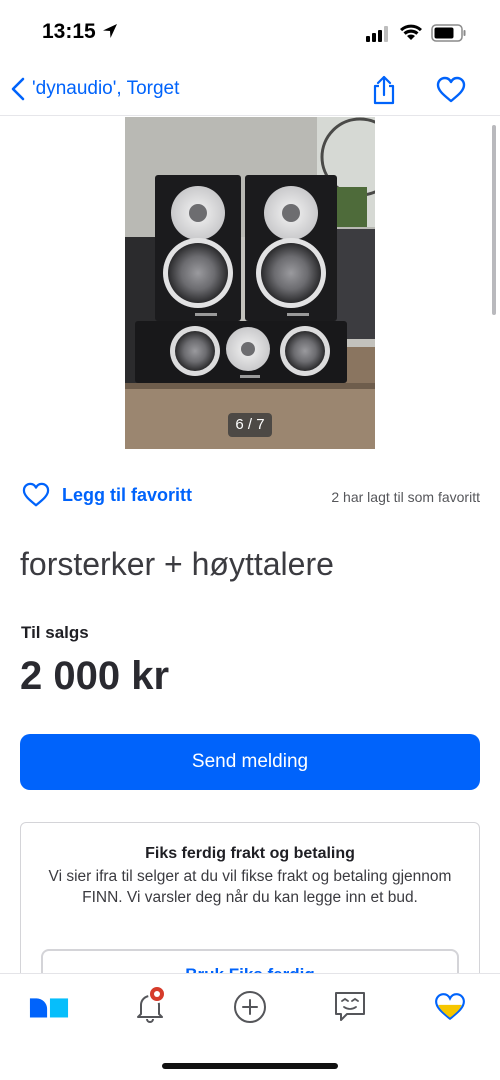 The width and height of the screenshot is (500, 1080). What do you see at coordinates (411, 32) in the screenshot?
I see `wifi-icon` at bounding box center [411, 32].